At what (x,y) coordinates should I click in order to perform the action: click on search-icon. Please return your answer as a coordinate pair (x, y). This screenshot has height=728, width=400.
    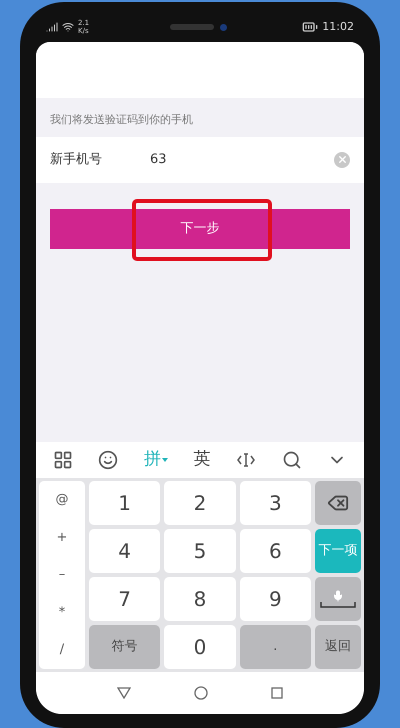
    Looking at the image, I should click on (292, 460).